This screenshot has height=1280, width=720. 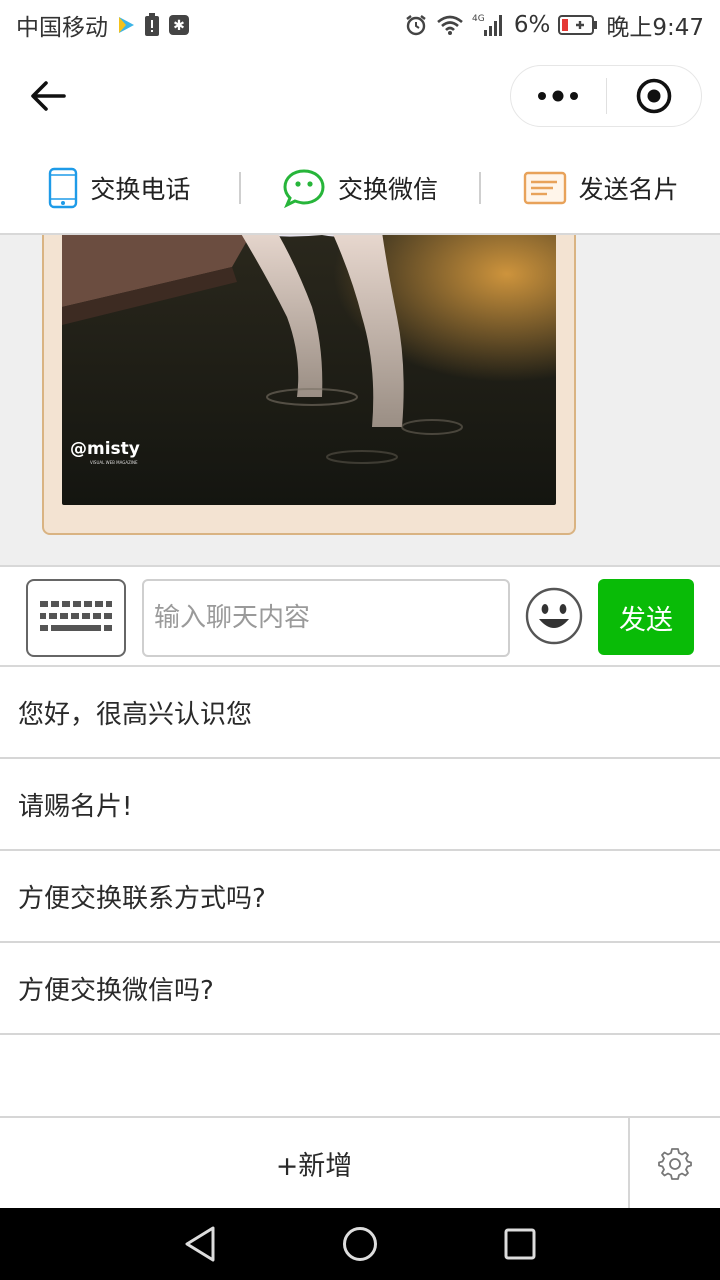 I want to click on card-icon, so click(x=544, y=187).